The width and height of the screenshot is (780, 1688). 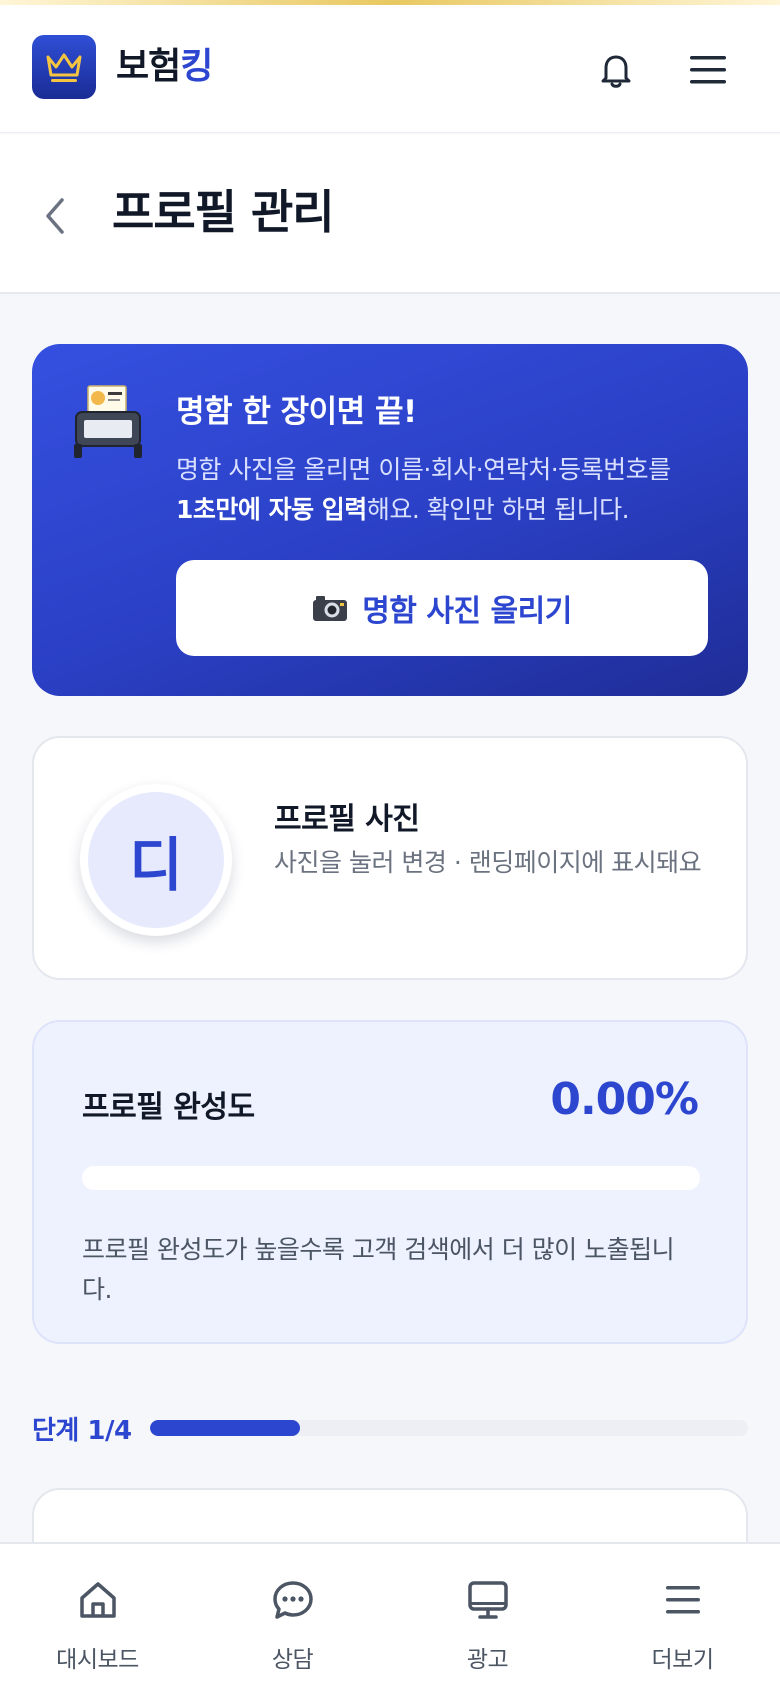 What do you see at coordinates (196, 66) in the screenshot?
I see `brand-name-part2: 킹` at bounding box center [196, 66].